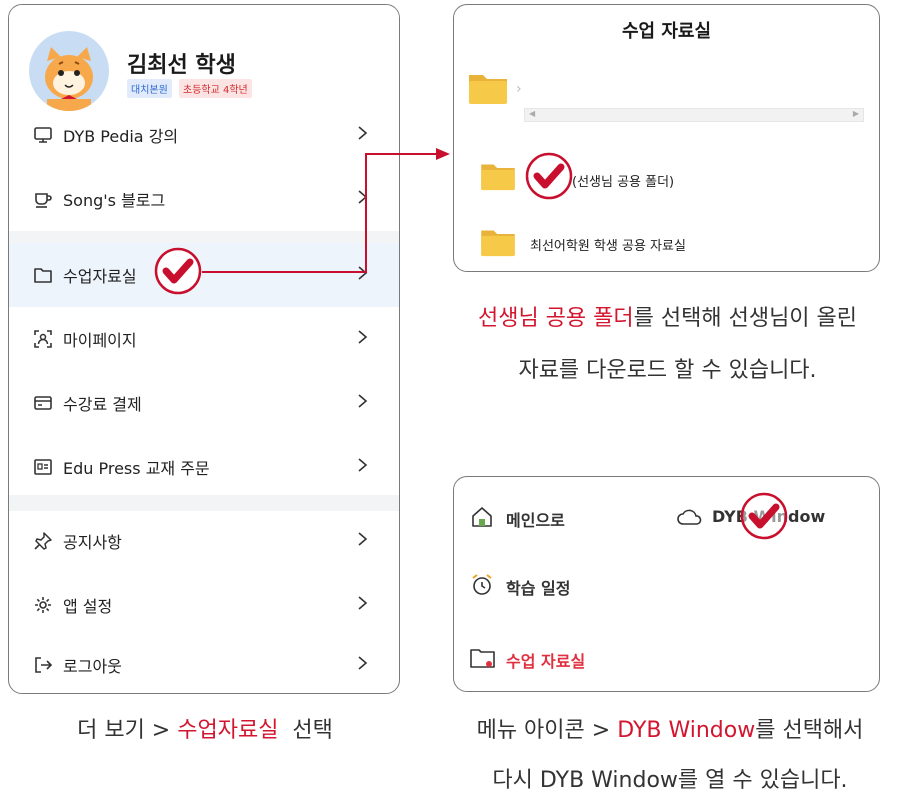  Describe the element at coordinates (136, 468) in the screenshot. I see `menu-item-label: Edu Press 교재 주문` at that location.